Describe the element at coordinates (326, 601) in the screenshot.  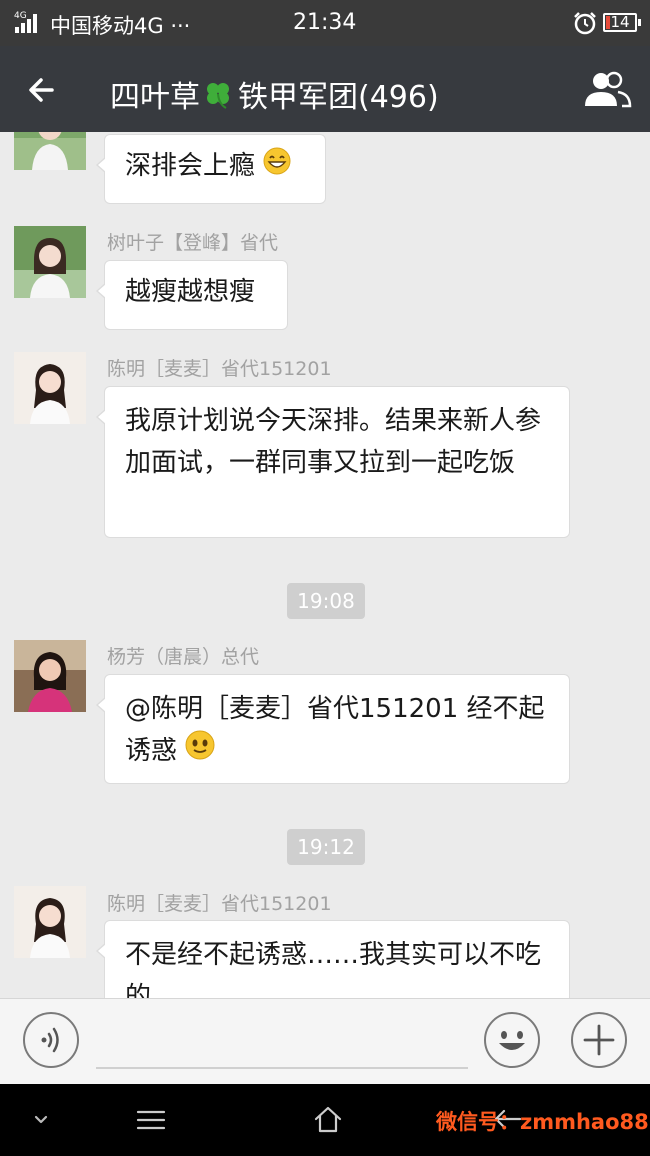
I see `timestamp: 19:08` at that location.